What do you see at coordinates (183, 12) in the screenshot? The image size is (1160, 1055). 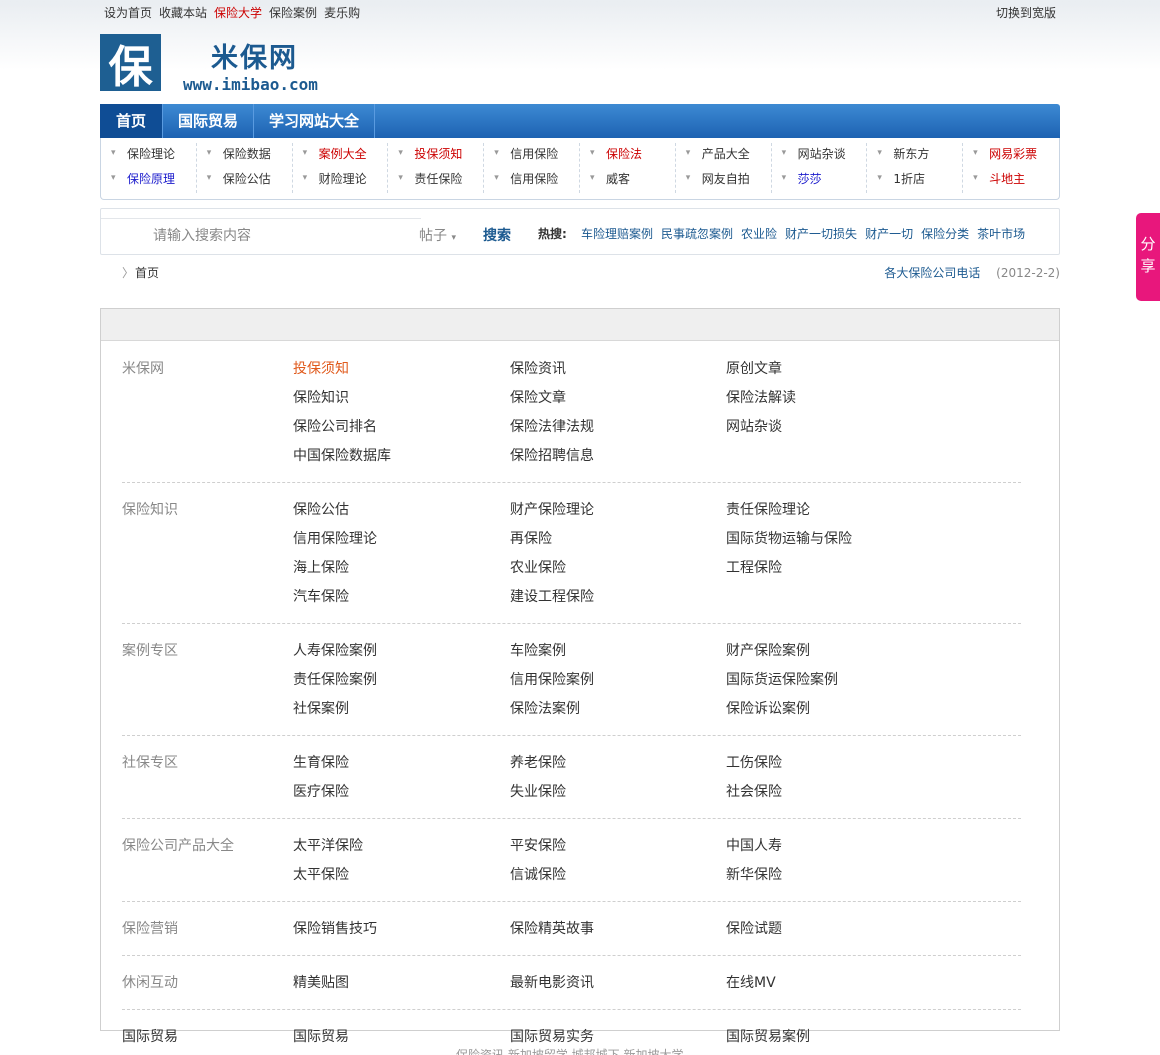 I see `top-link: 收藏本站` at bounding box center [183, 12].